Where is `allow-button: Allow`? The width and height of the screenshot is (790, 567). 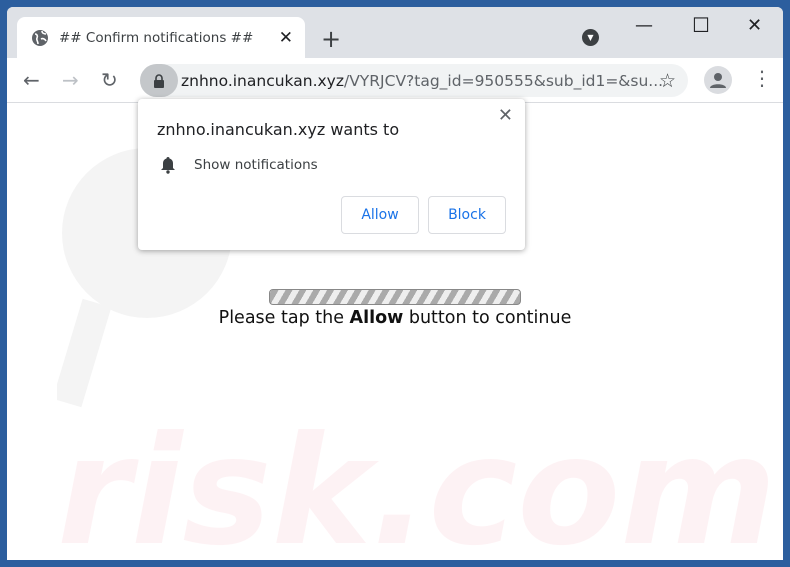
allow-button: Allow is located at coordinates (380, 215).